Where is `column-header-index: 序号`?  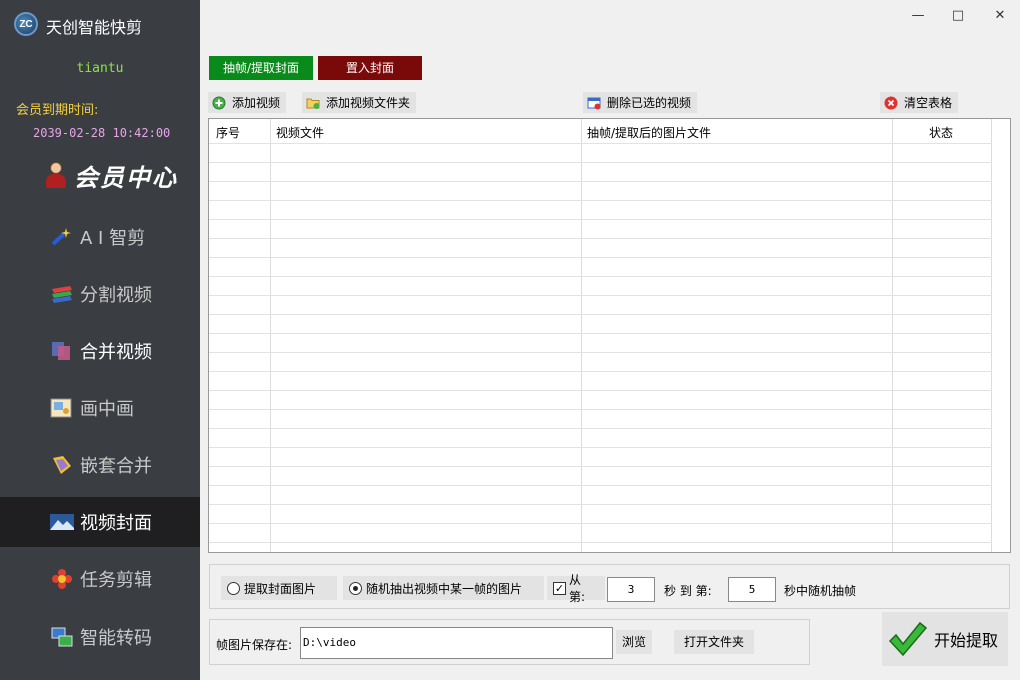
column-header-index: 序号 is located at coordinates (228, 132).